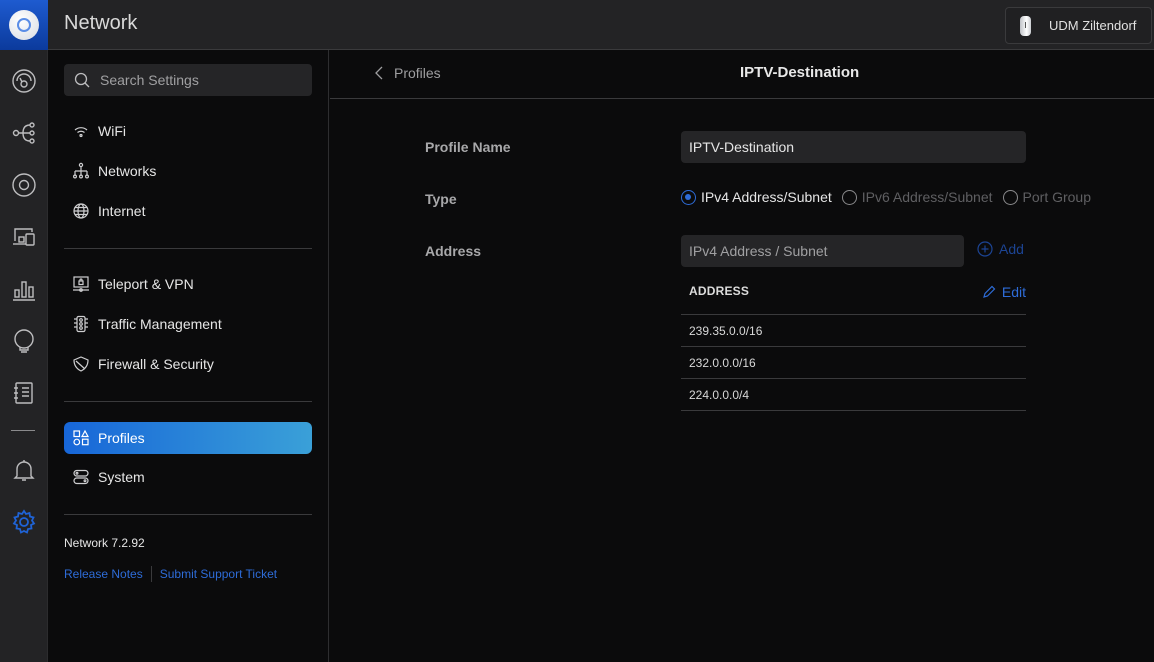 The width and height of the screenshot is (1154, 662). I want to click on teleport-vpn-icon, so click(81, 284).